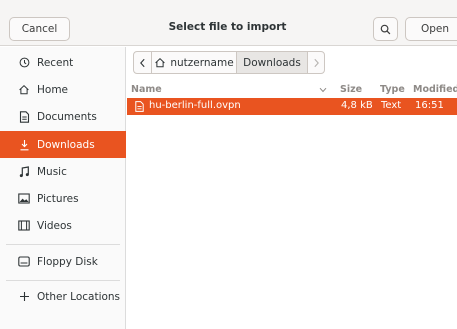  Describe the element at coordinates (66, 144) in the screenshot. I see `sidebar-item-label: Downloads` at that location.